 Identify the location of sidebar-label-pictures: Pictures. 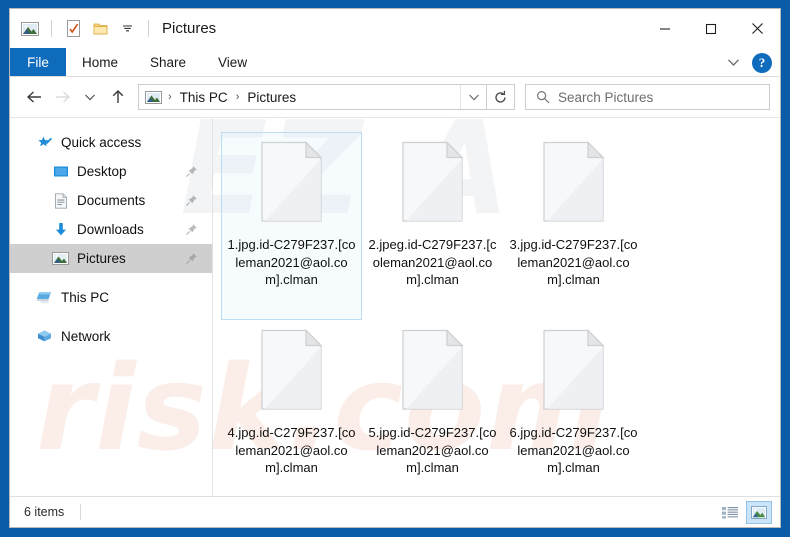
(101, 258).